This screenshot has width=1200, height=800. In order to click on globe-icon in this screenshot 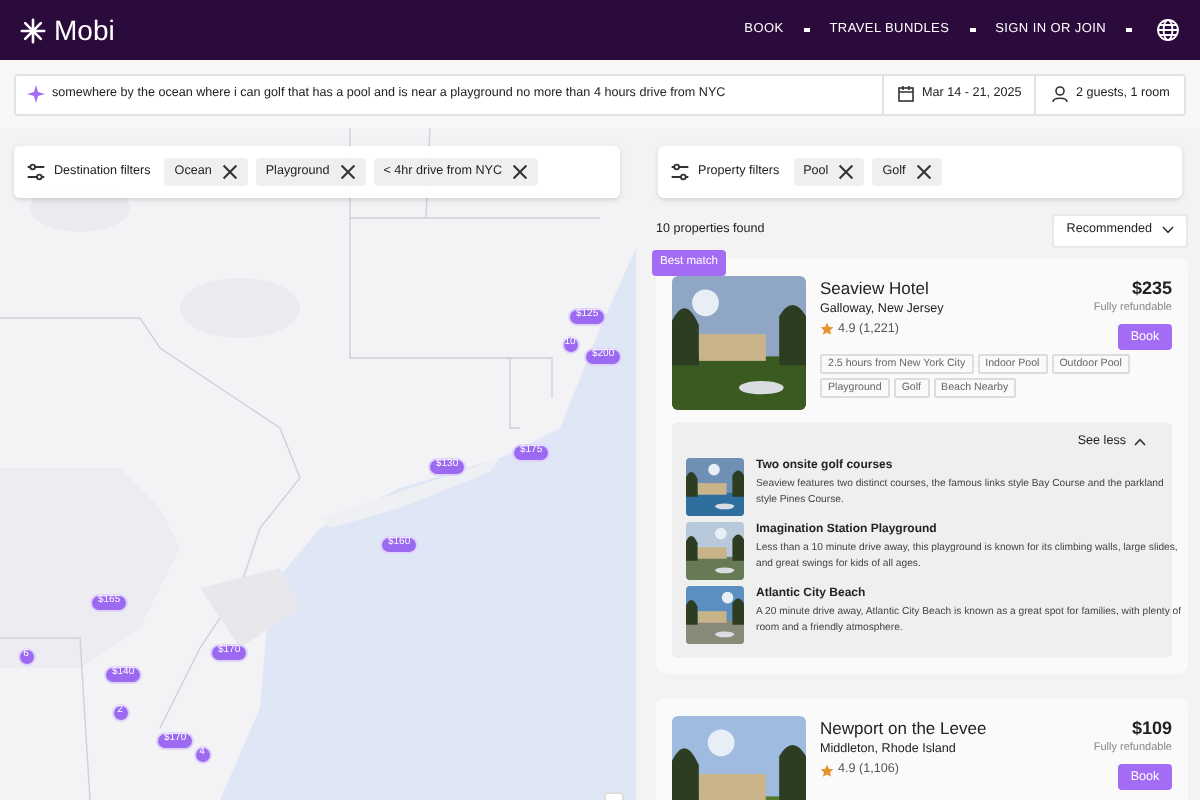, I will do `click(1168, 30)`.